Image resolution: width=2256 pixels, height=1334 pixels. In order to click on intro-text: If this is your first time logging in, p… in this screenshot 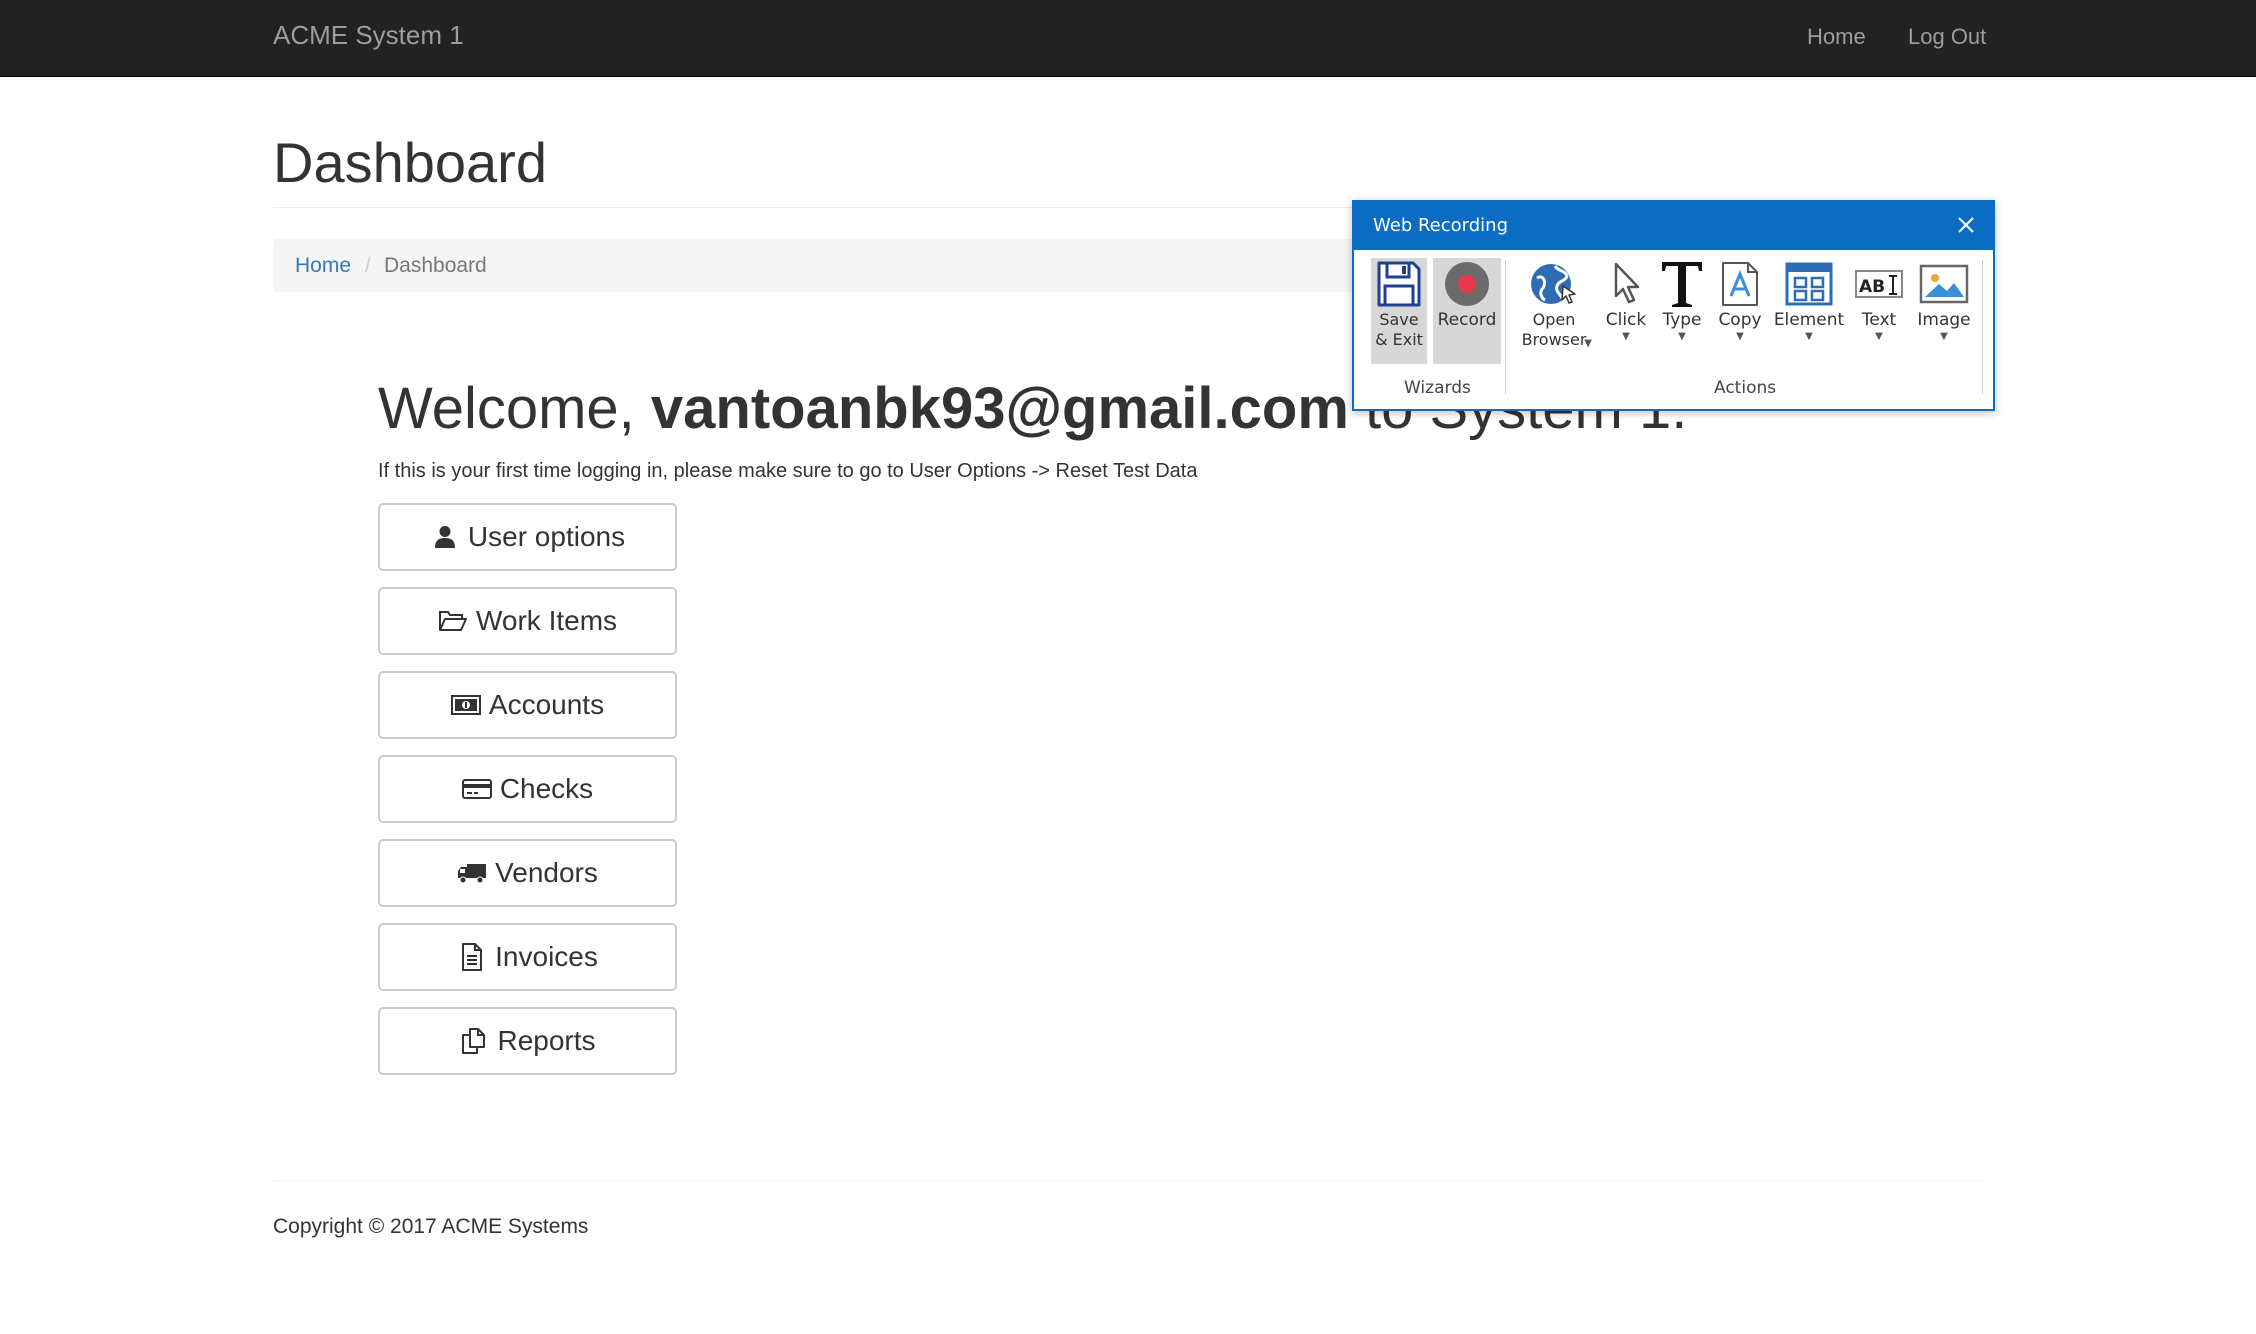, I will do `click(788, 471)`.